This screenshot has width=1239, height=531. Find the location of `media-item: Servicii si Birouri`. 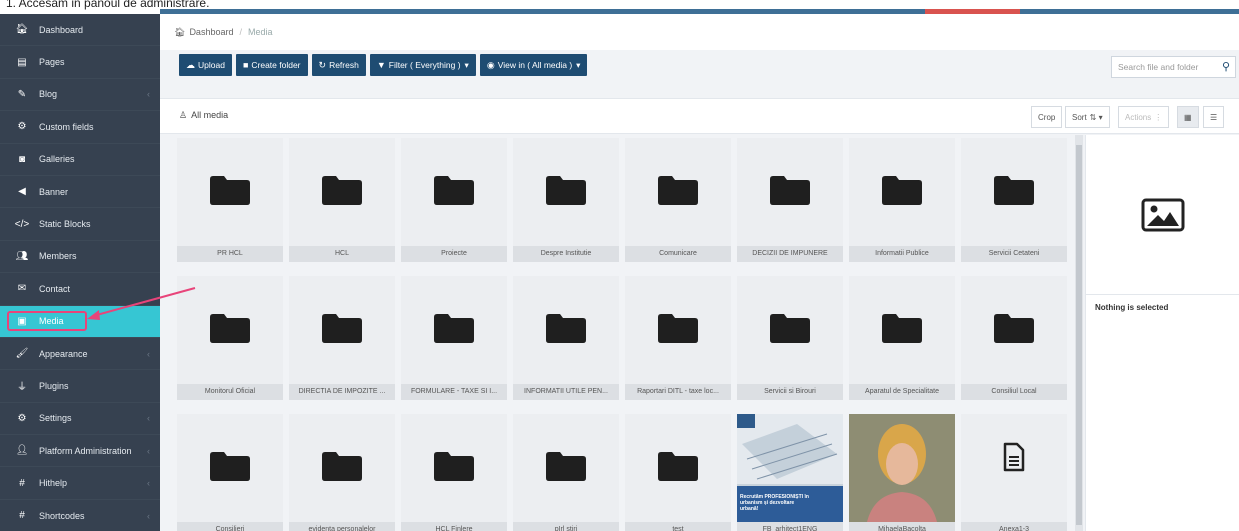

media-item: Servicii si Birouri is located at coordinates (790, 338).